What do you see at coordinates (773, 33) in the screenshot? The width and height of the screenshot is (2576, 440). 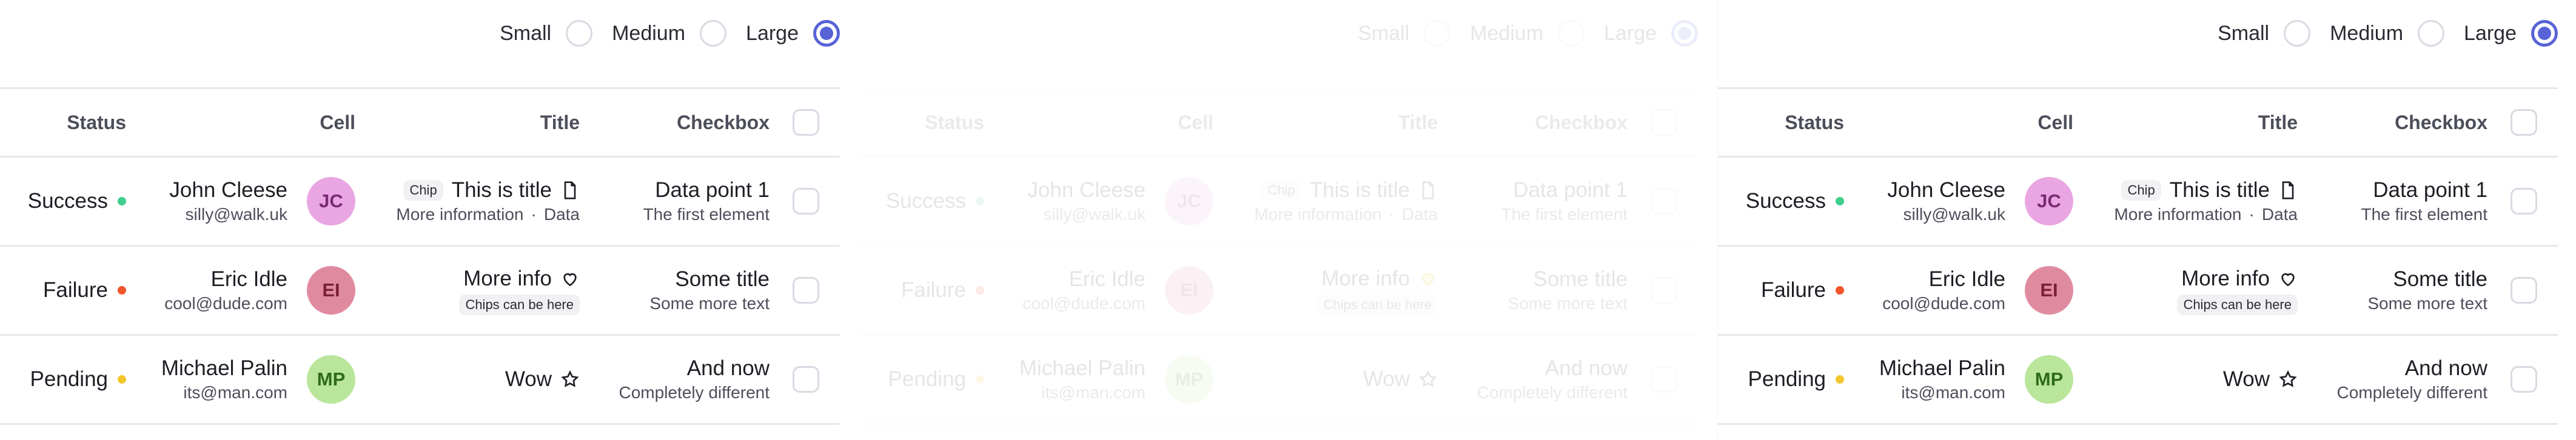 I see `size-label: Large` at bounding box center [773, 33].